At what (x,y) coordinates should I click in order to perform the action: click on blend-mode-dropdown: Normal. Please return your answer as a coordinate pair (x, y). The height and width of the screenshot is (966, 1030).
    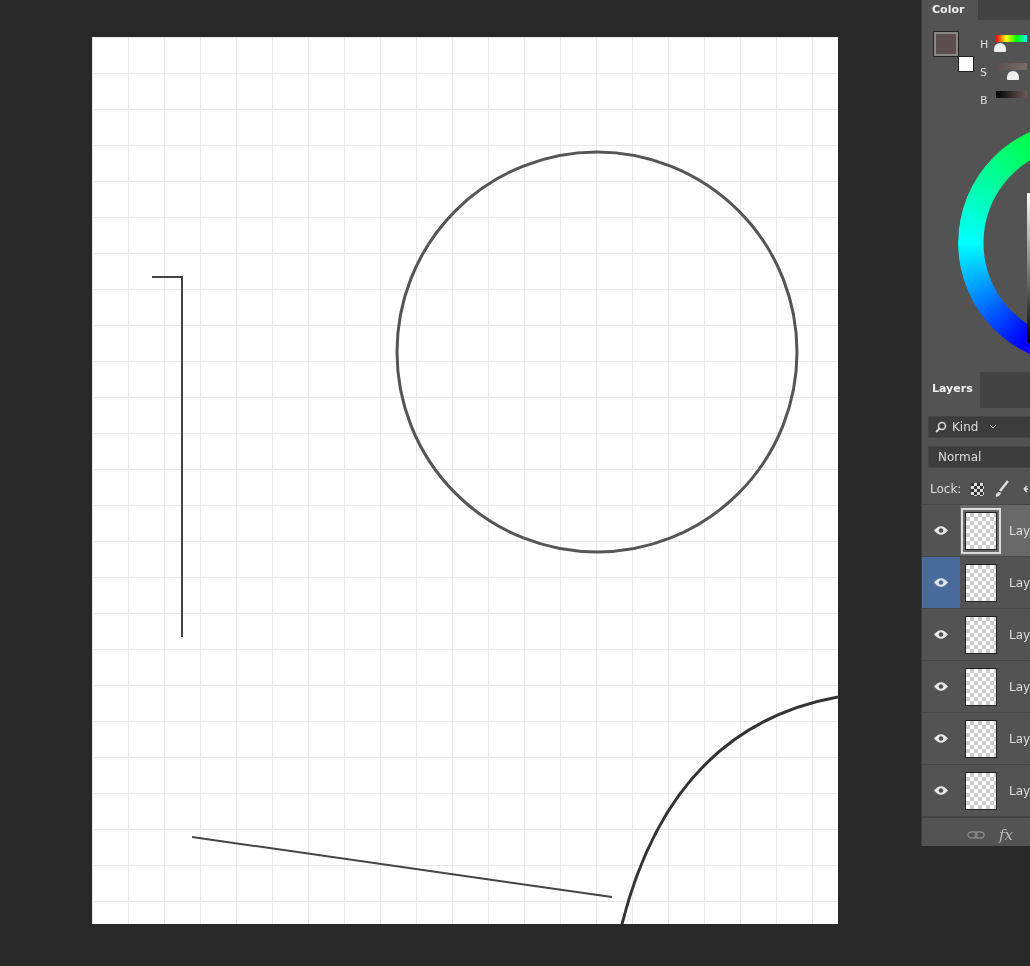
    Looking at the image, I should click on (979, 457).